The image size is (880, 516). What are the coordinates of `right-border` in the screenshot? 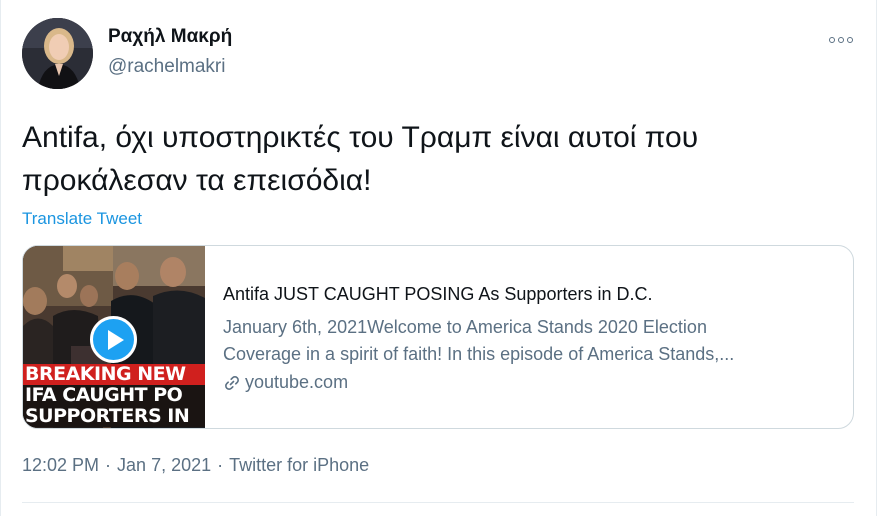 It's located at (876, 258).